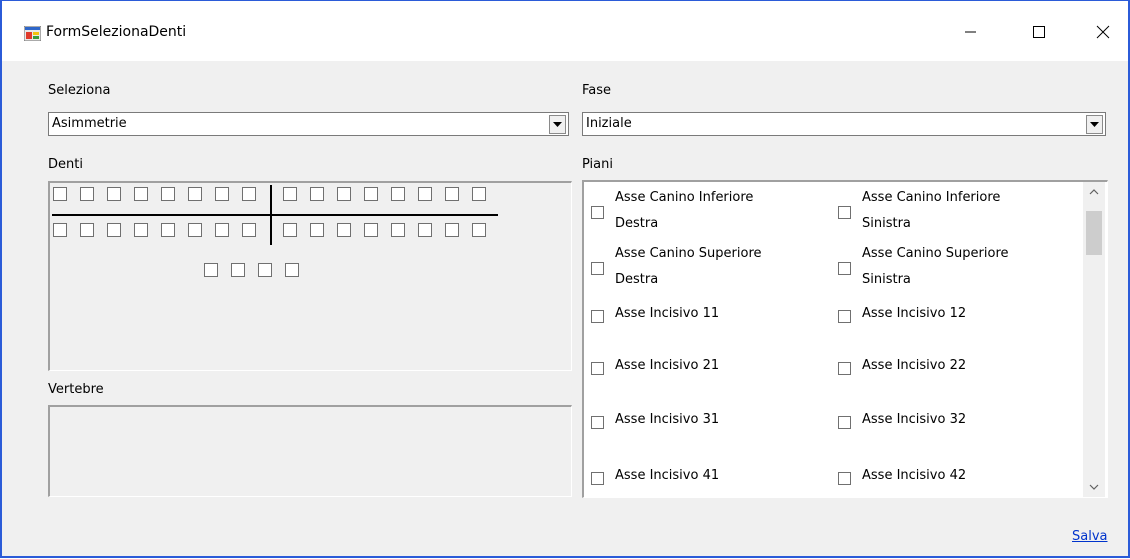  I want to click on seleziona-dropdown-button, so click(557, 124).